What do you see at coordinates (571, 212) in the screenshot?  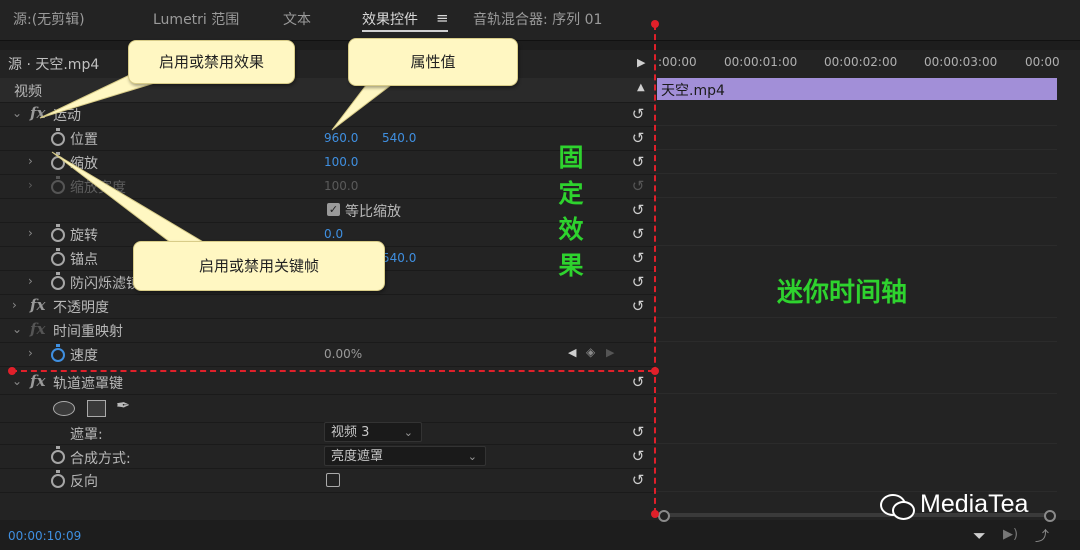 I see `annotation-fixed-effects: 固 定 效 果` at bounding box center [571, 212].